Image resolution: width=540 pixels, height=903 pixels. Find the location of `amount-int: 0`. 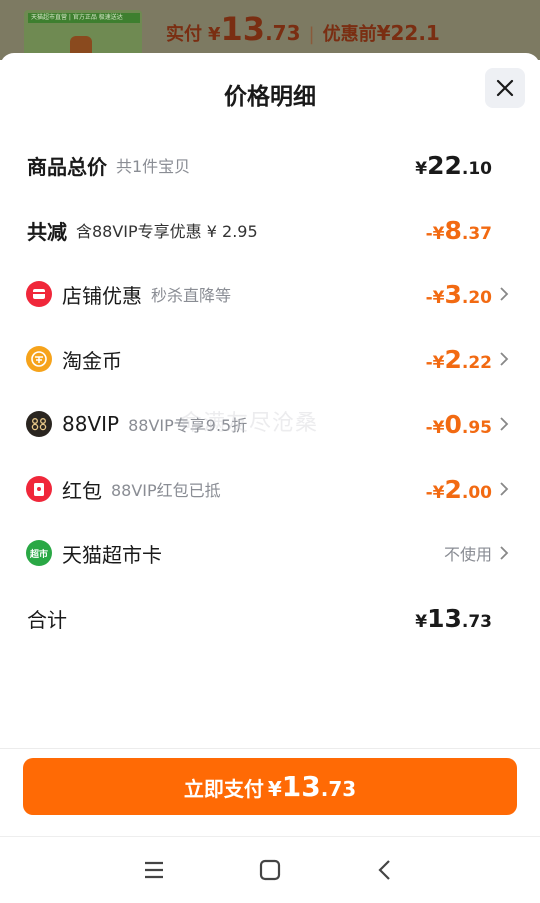

amount-int: 0 is located at coordinates (453, 424).